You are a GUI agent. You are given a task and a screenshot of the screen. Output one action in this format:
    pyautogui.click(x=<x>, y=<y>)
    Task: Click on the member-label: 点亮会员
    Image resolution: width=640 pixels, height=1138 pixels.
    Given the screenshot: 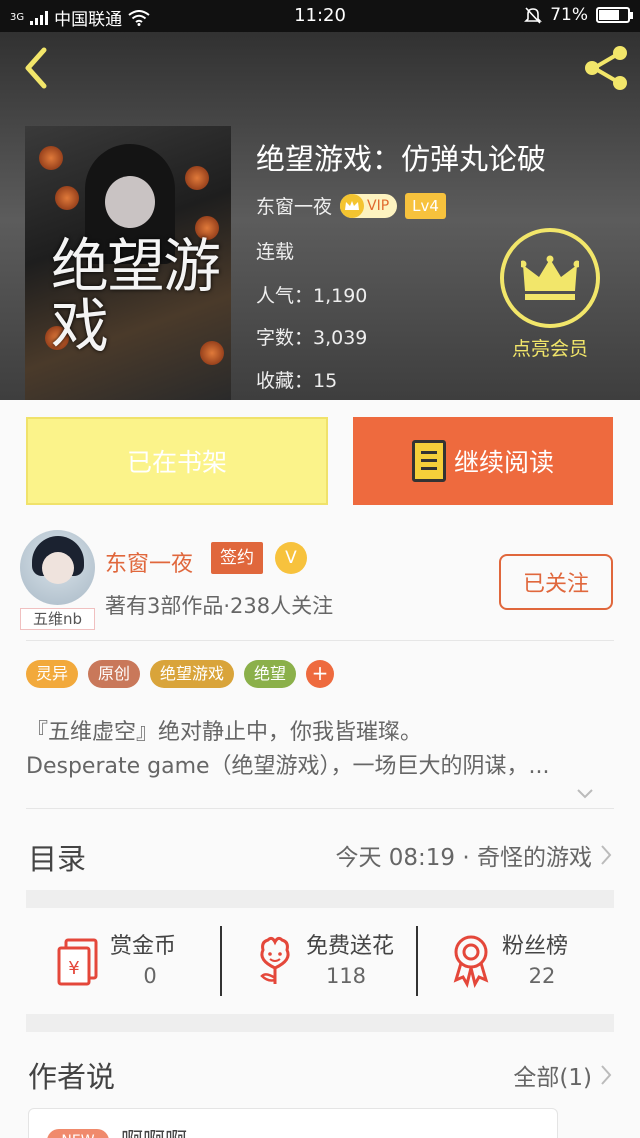 What is the action you would take?
    pyautogui.click(x=549, y=349)
    